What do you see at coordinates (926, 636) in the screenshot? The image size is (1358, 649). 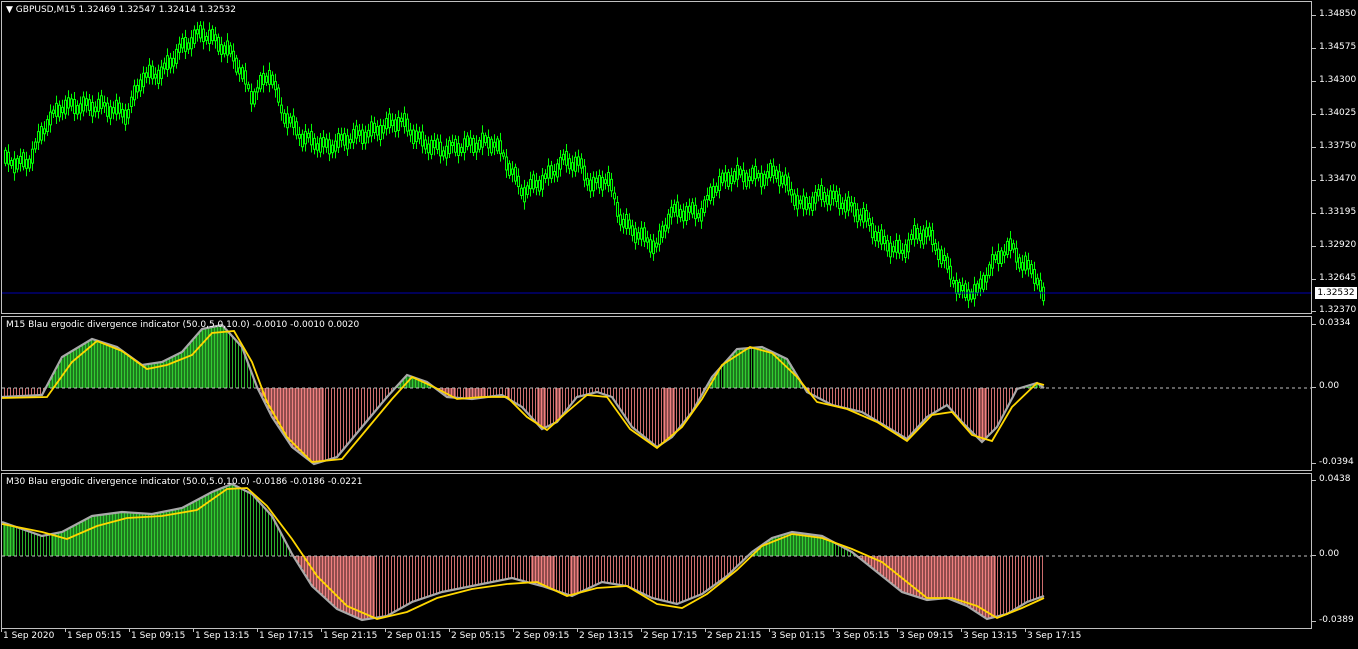 I see `time-axis-label: 3 Sep 09:15` at bounding box center [926, 636].